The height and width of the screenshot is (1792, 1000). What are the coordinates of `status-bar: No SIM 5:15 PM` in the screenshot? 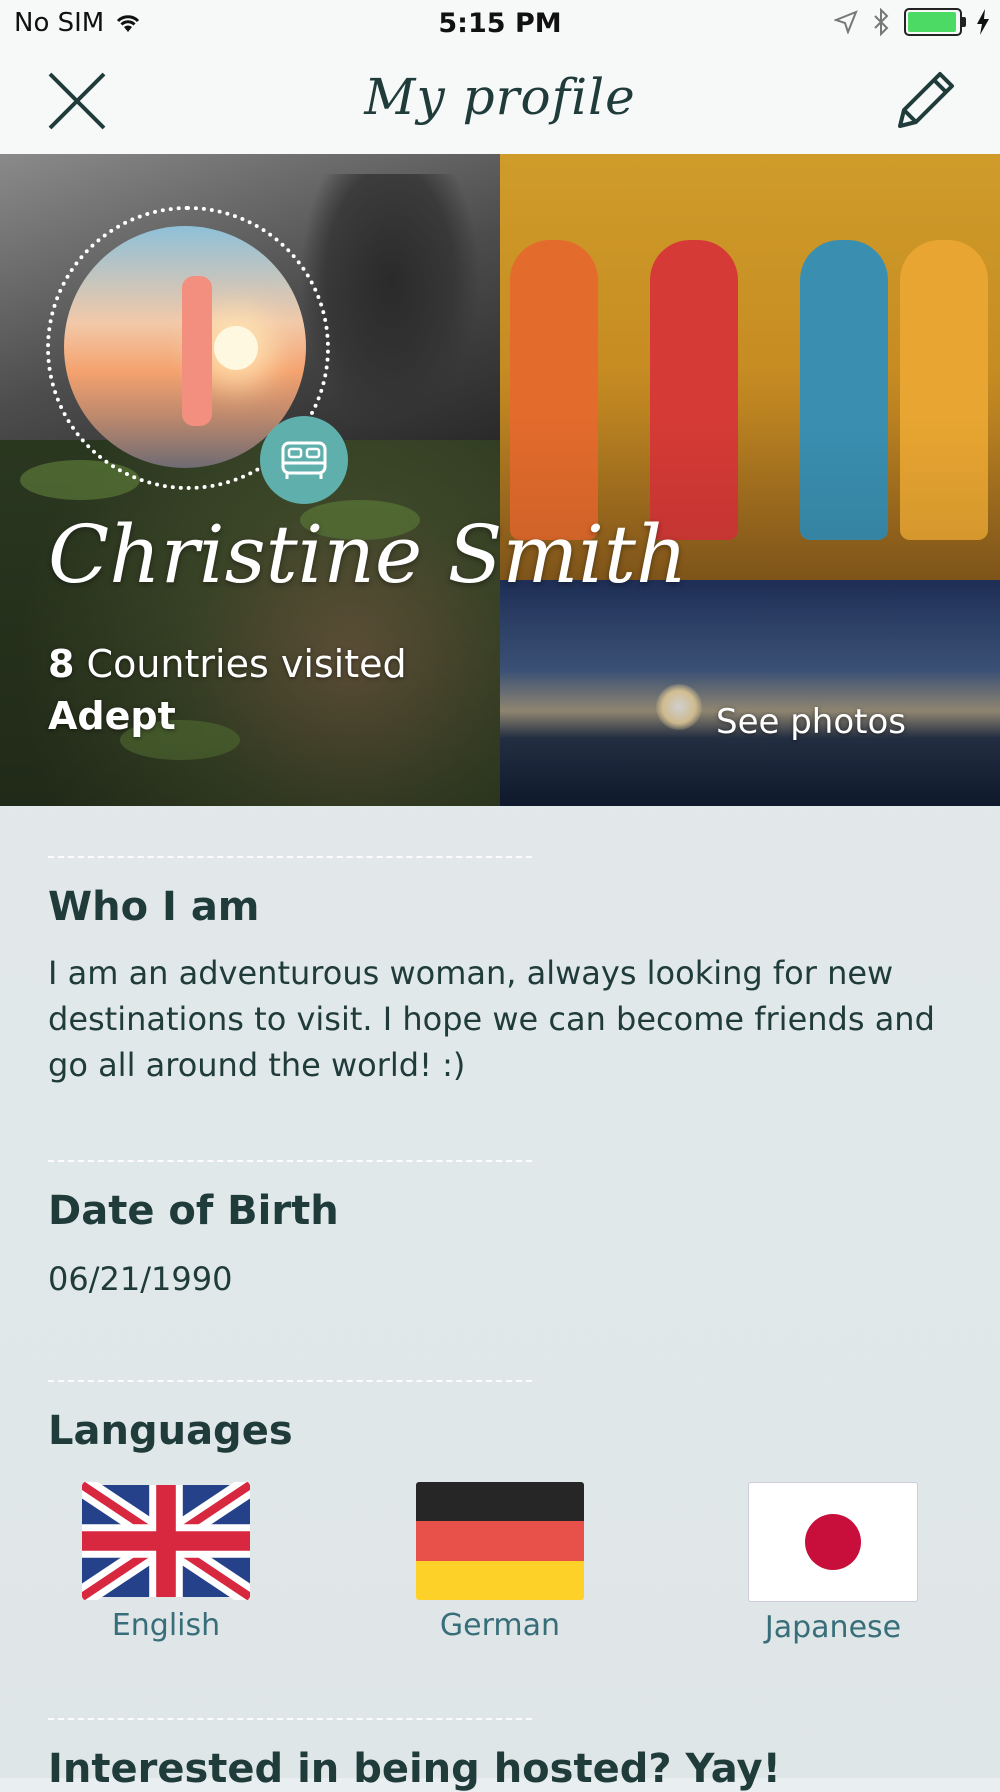 It's located at (500, 24).